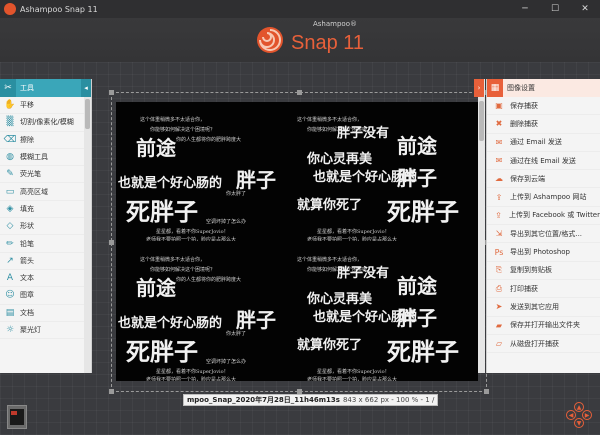 This screenshot has height=435, width=600. What do you see at coordinates (388, 400) in the screenshot?
I see `image-meta: 843 x 662 px - 100 % - 1 /` at bounding box center [388, 400].